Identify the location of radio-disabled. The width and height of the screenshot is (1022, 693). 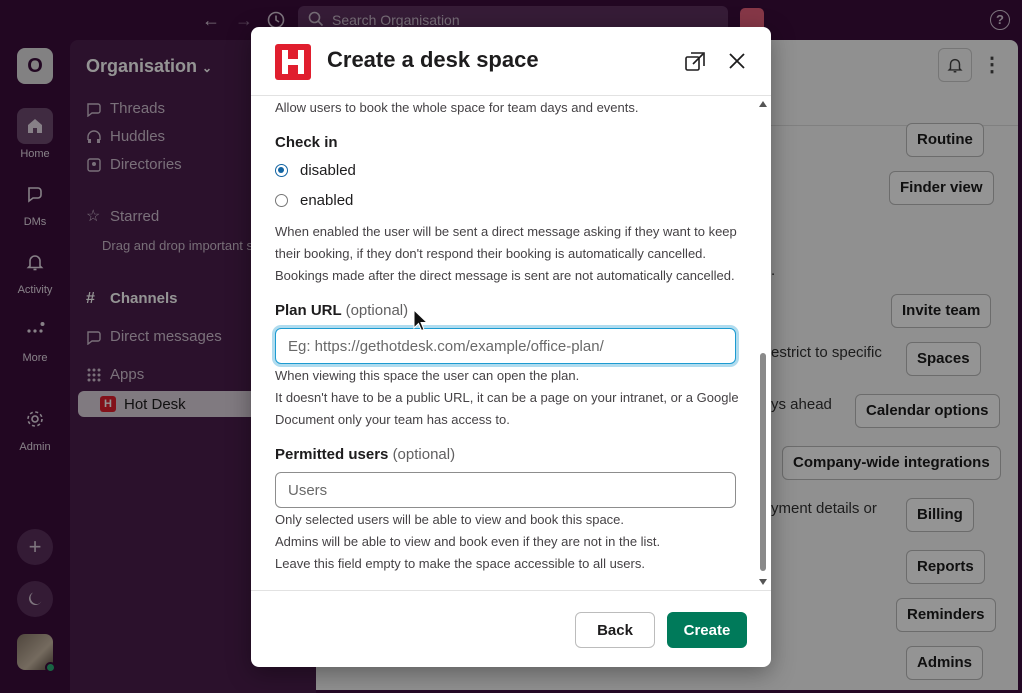
(281, 170).